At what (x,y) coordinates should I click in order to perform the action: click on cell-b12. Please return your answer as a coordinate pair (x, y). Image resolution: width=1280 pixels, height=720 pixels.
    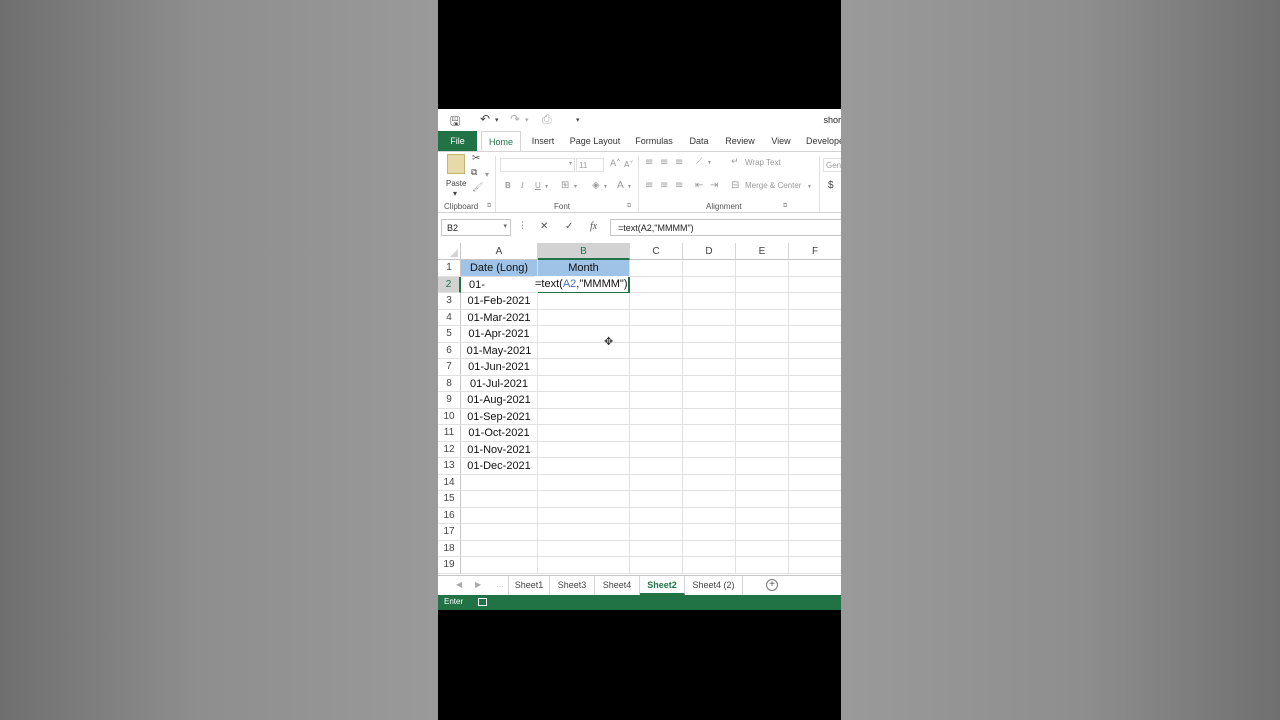
    Looking at the image, I should click on (584, 449).